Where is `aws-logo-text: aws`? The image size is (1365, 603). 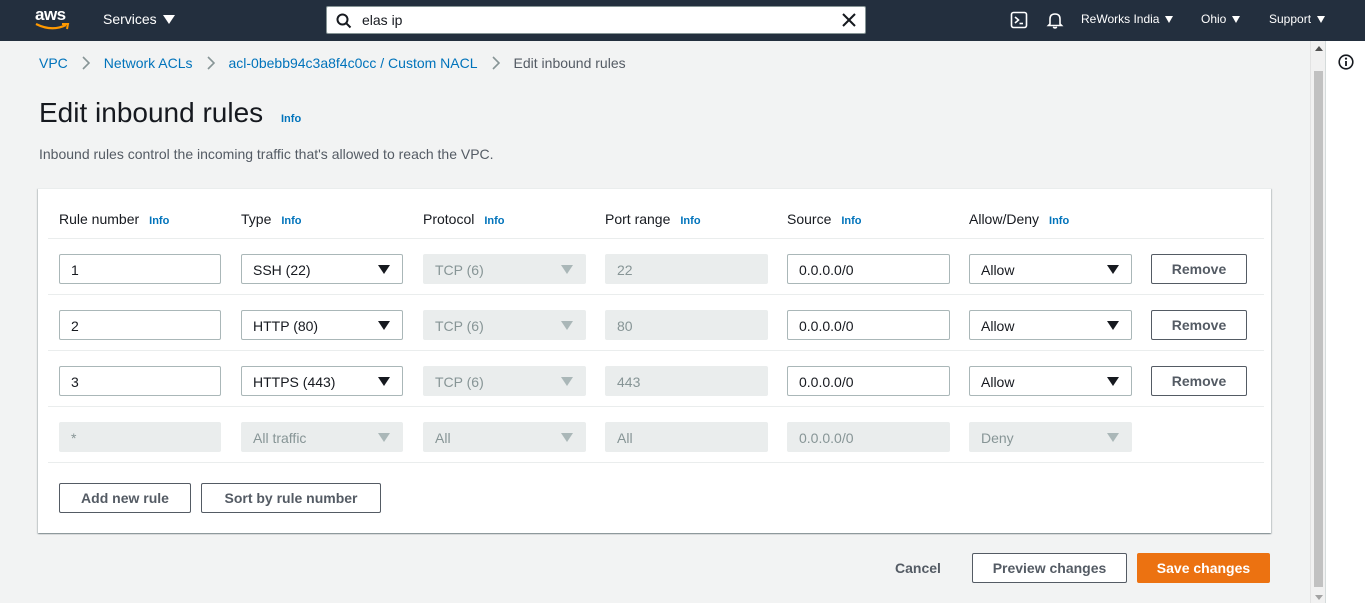 aws-logo-text: aws is located at coordinates (50, 14).